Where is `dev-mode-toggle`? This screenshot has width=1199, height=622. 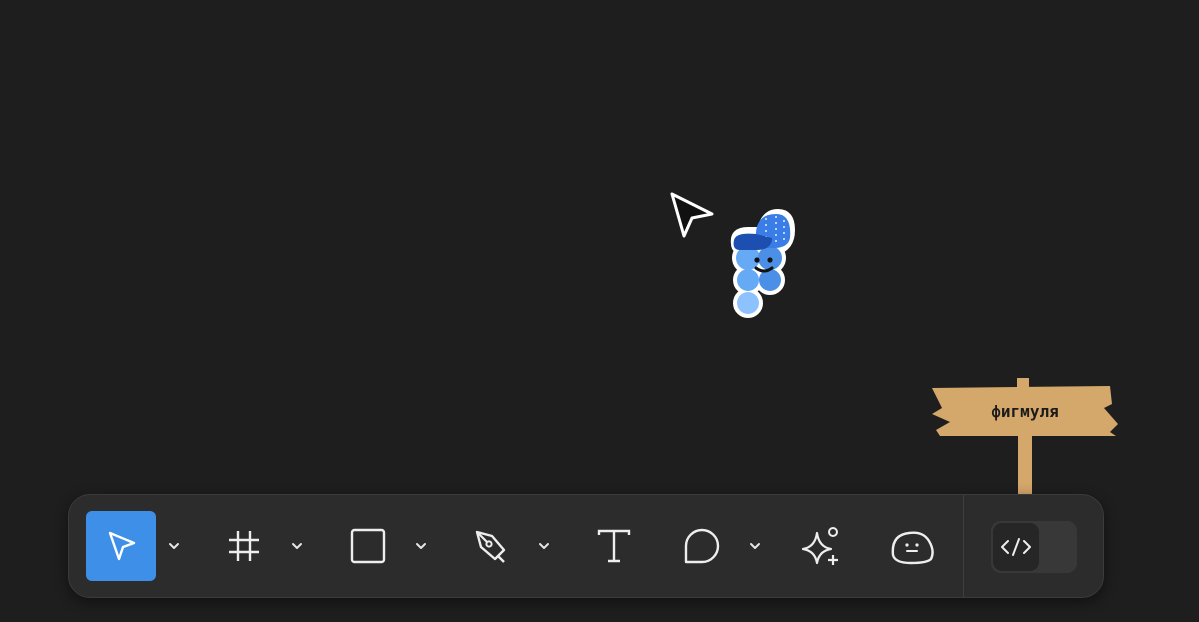 dev-mode-toggle is located at coordinates (1034, 547).